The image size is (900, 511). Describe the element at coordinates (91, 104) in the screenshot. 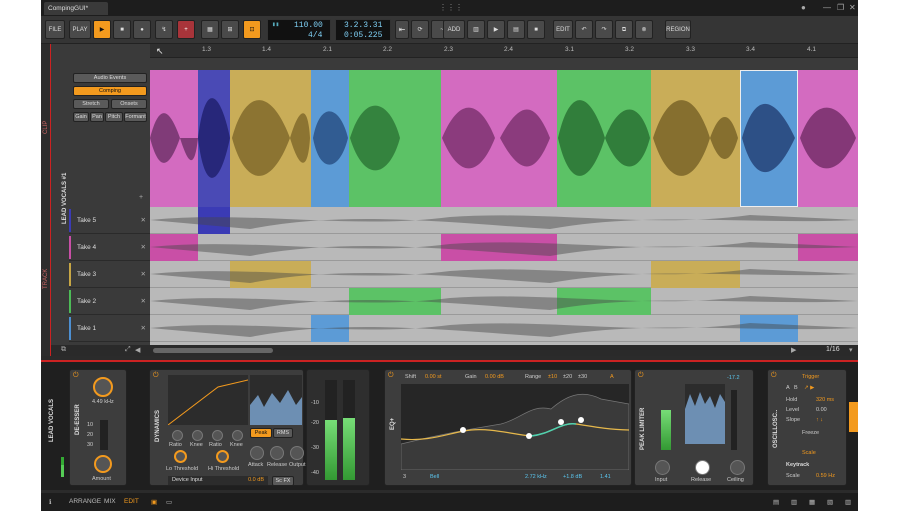

I see `stretch-button: Stretch` at that location.